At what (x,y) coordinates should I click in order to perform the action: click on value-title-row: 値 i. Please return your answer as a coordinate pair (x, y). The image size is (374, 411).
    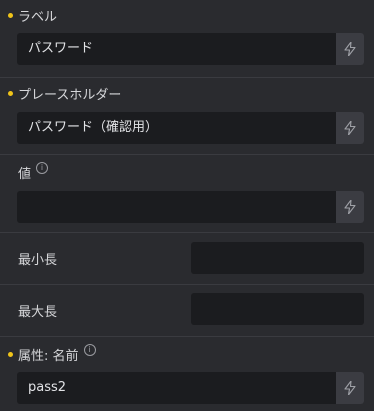
    Looking at the image, I should click on (28, 172).